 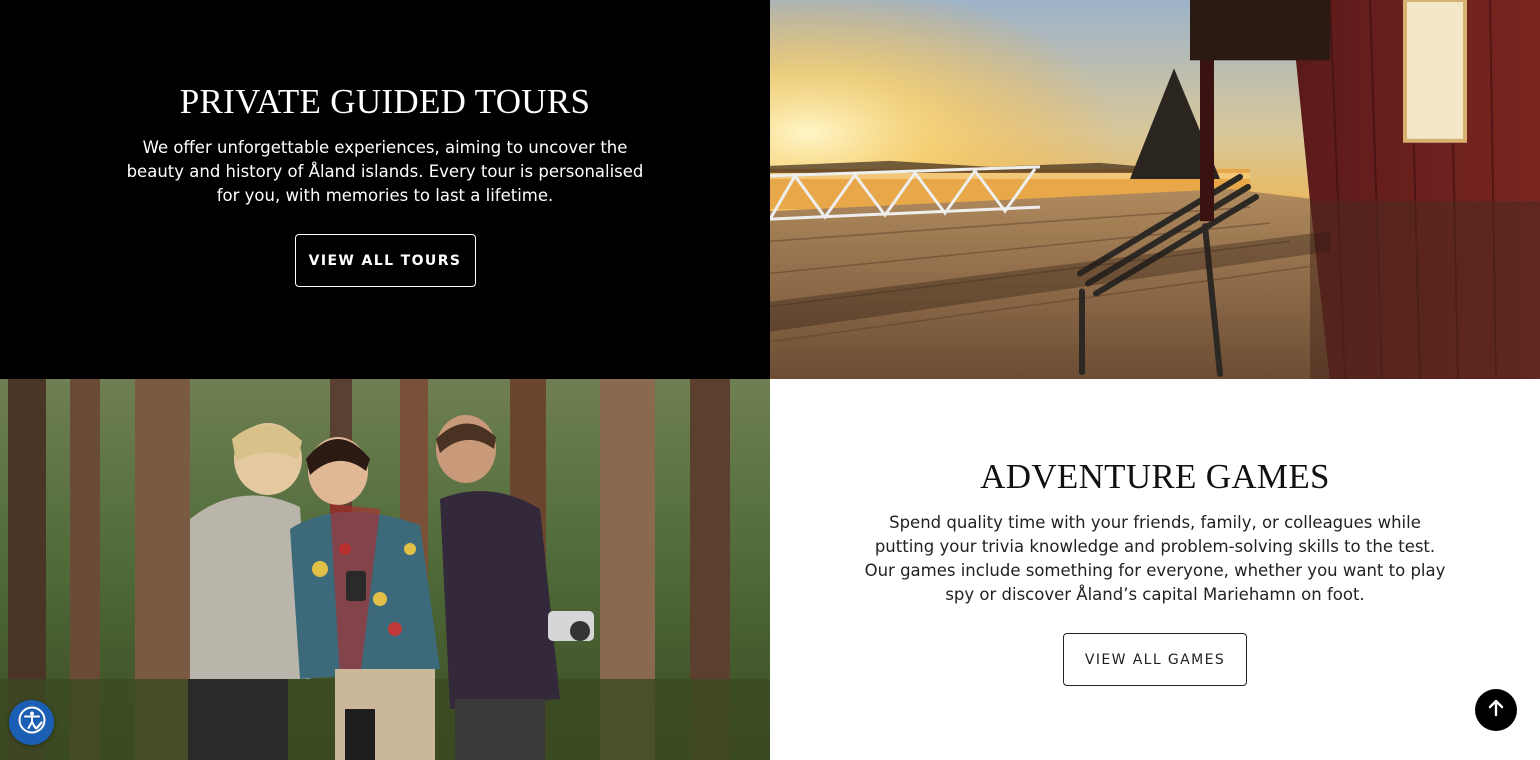 I want to click on accessibility-icon, so click(x=32, y=722).